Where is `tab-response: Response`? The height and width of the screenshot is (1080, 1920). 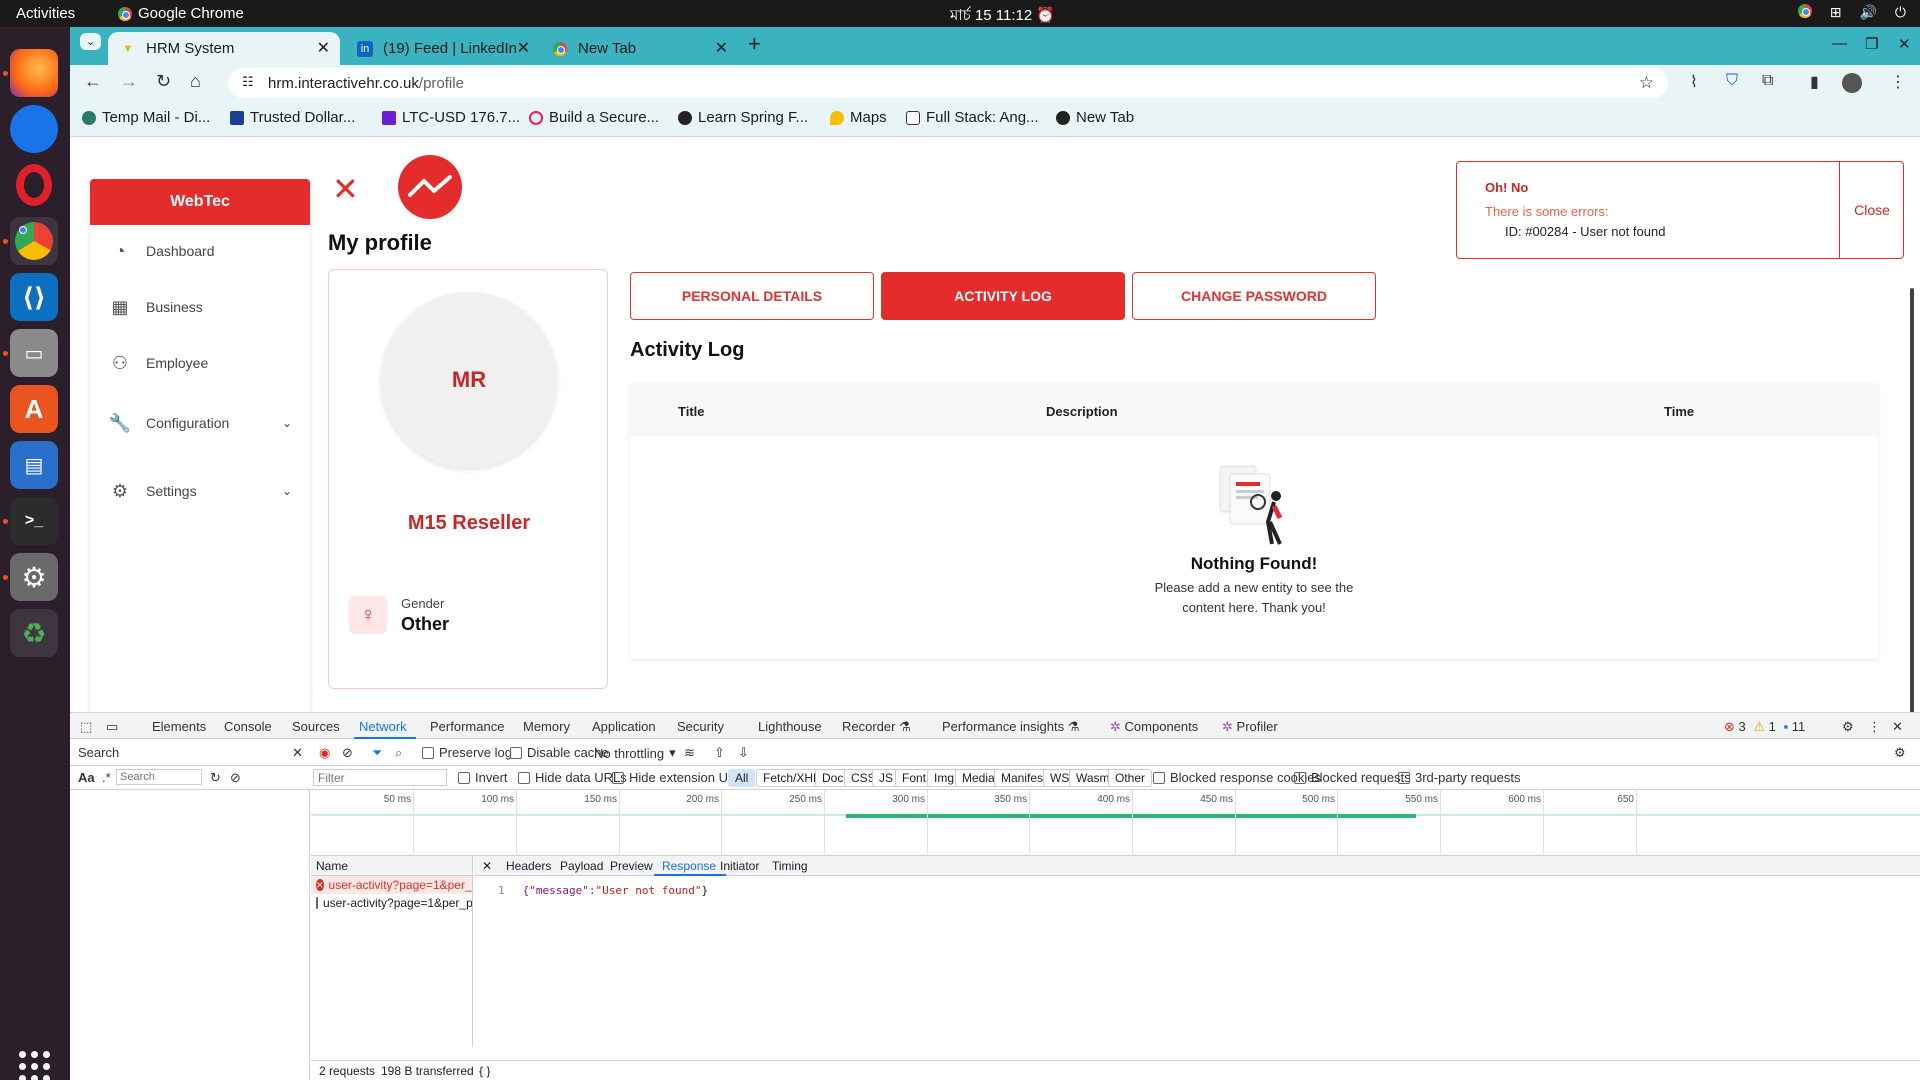 tab-response: Response is located at coordinates (689, 866).